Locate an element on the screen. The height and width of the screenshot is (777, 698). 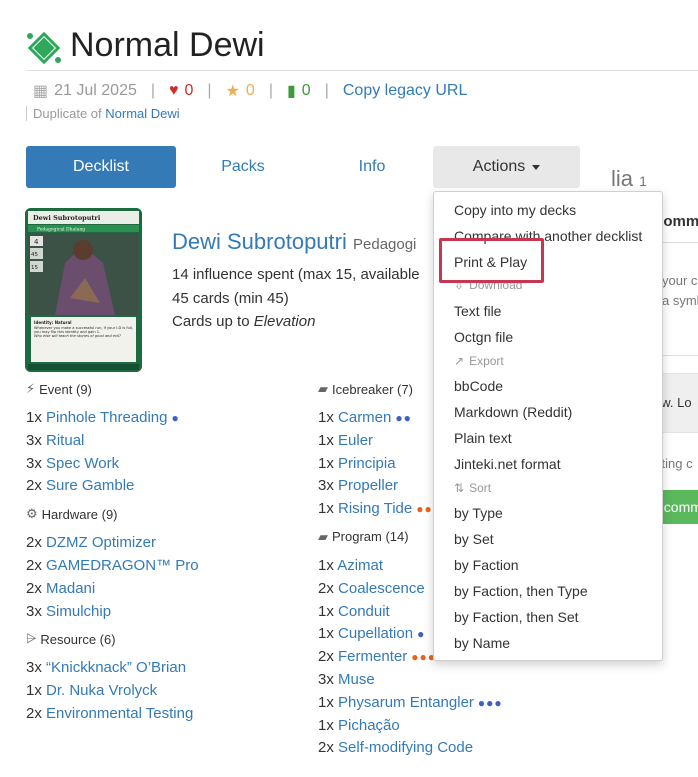
card-link: Euler is located at coordinates (355, 440).